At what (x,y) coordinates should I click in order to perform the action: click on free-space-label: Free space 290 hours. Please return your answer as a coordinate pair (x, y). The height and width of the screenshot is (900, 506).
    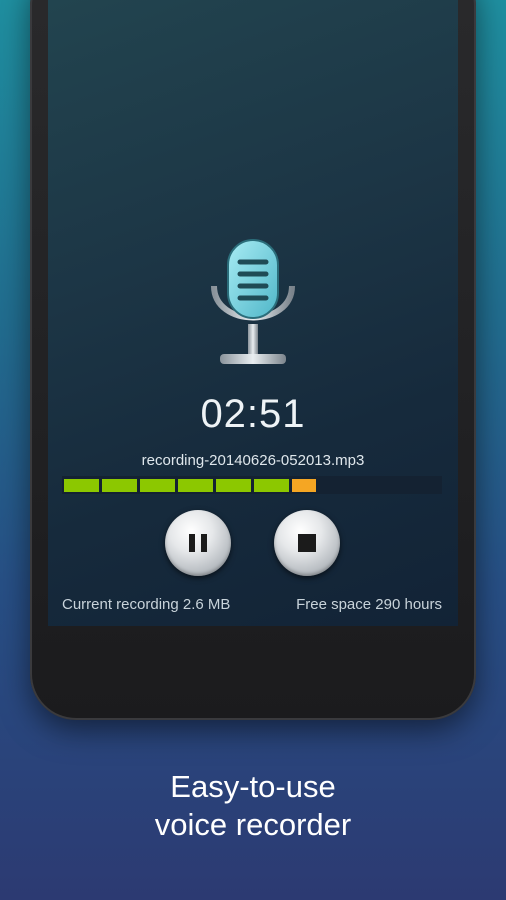
    Looking at the image, I should click on (369, 604).